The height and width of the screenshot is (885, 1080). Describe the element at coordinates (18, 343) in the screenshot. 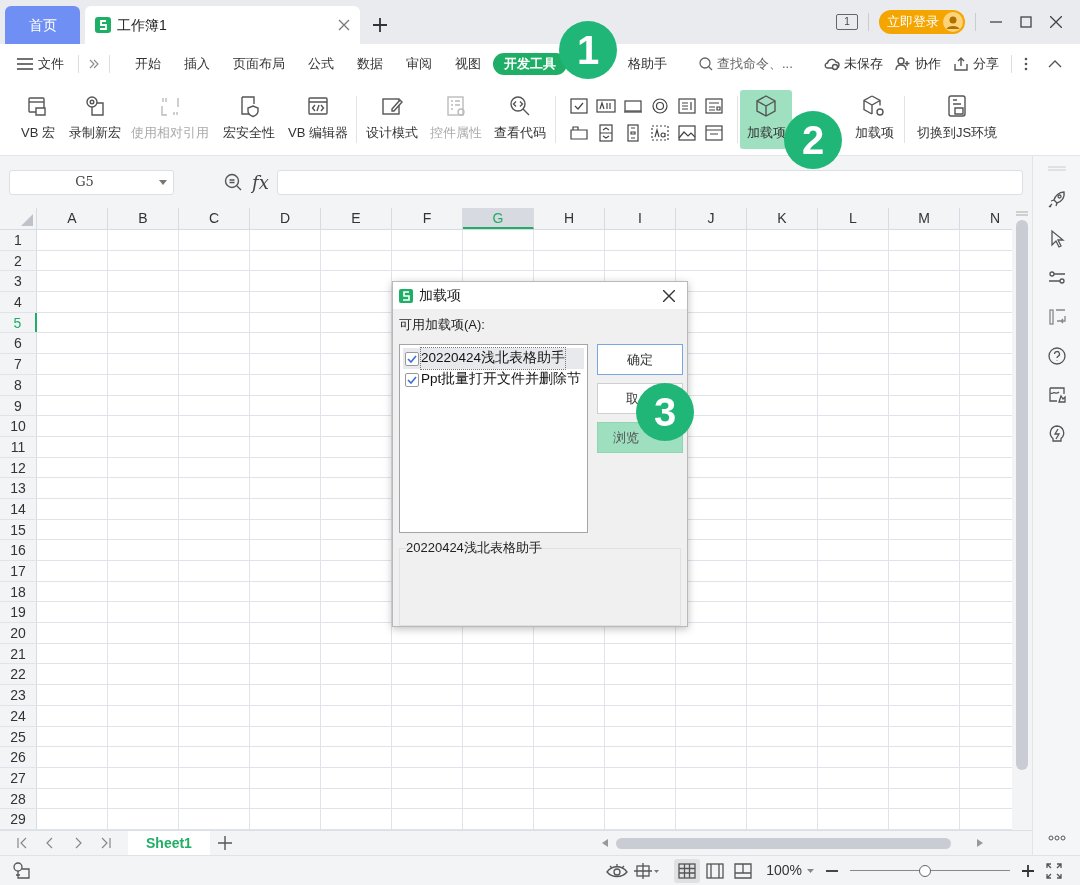

I see `row-header: 6` at that location.